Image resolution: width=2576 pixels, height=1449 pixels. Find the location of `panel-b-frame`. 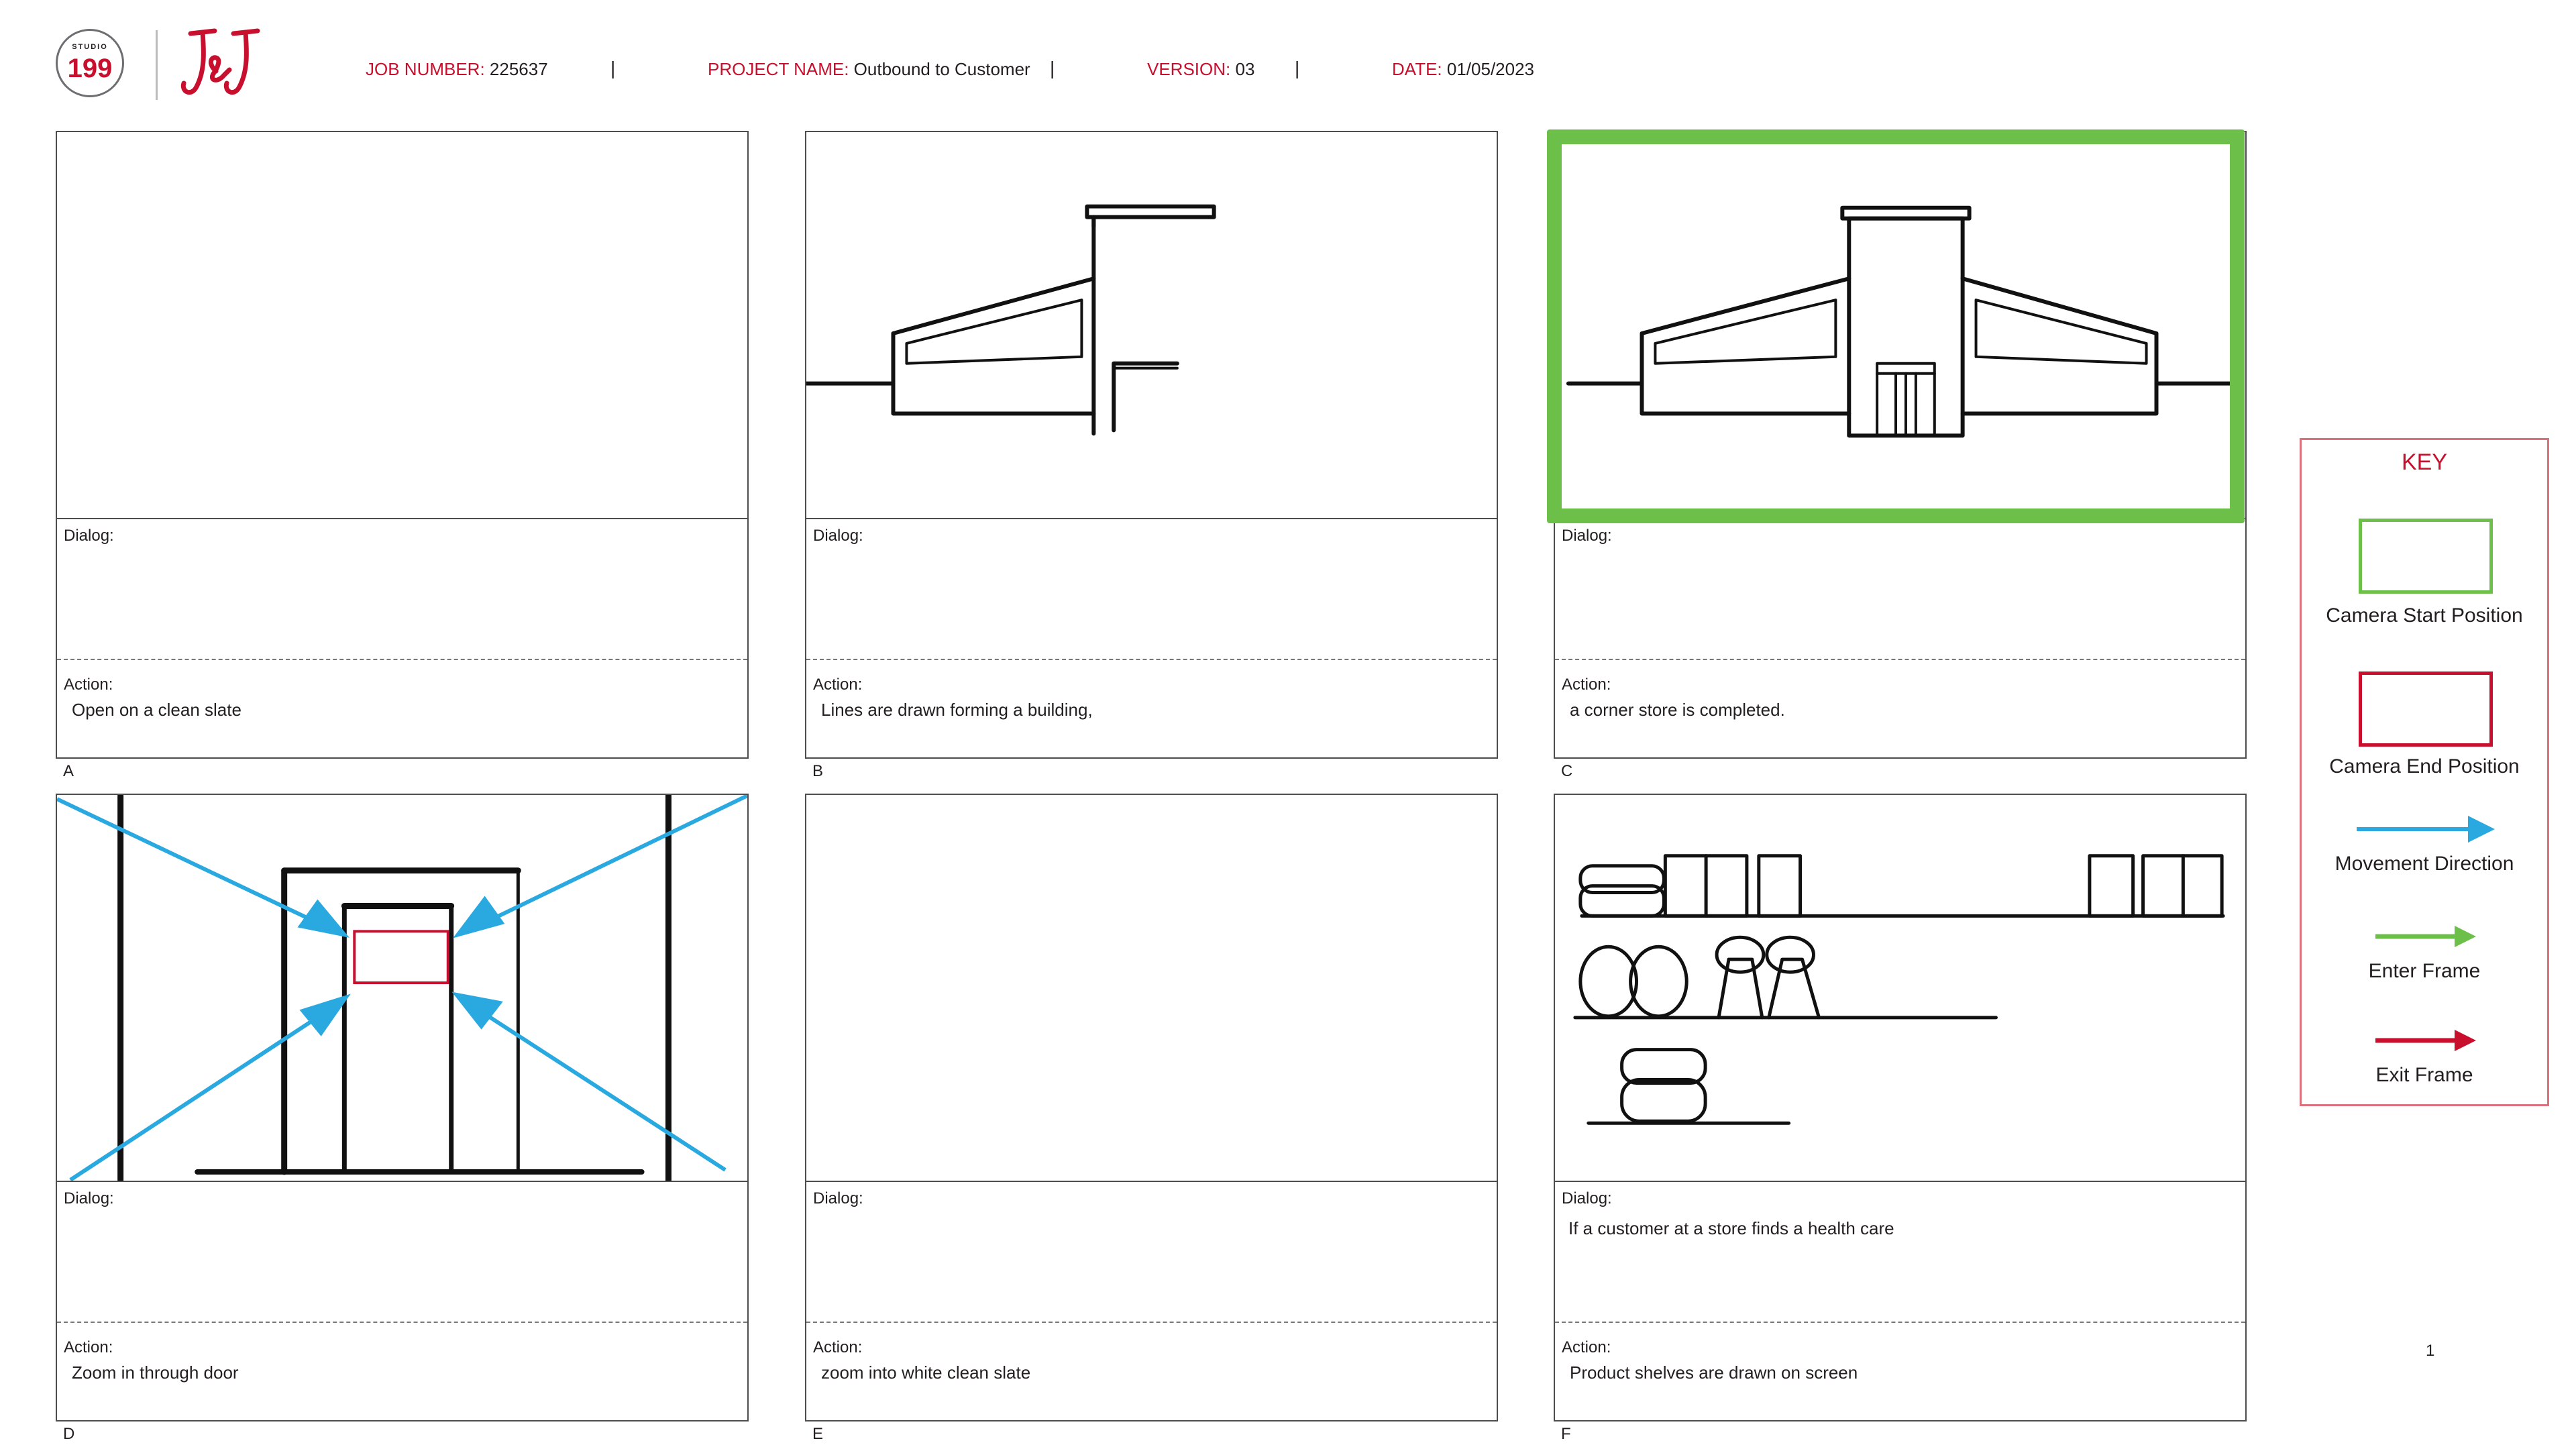

panel-b-frame is located at coordinates (1151, 325).